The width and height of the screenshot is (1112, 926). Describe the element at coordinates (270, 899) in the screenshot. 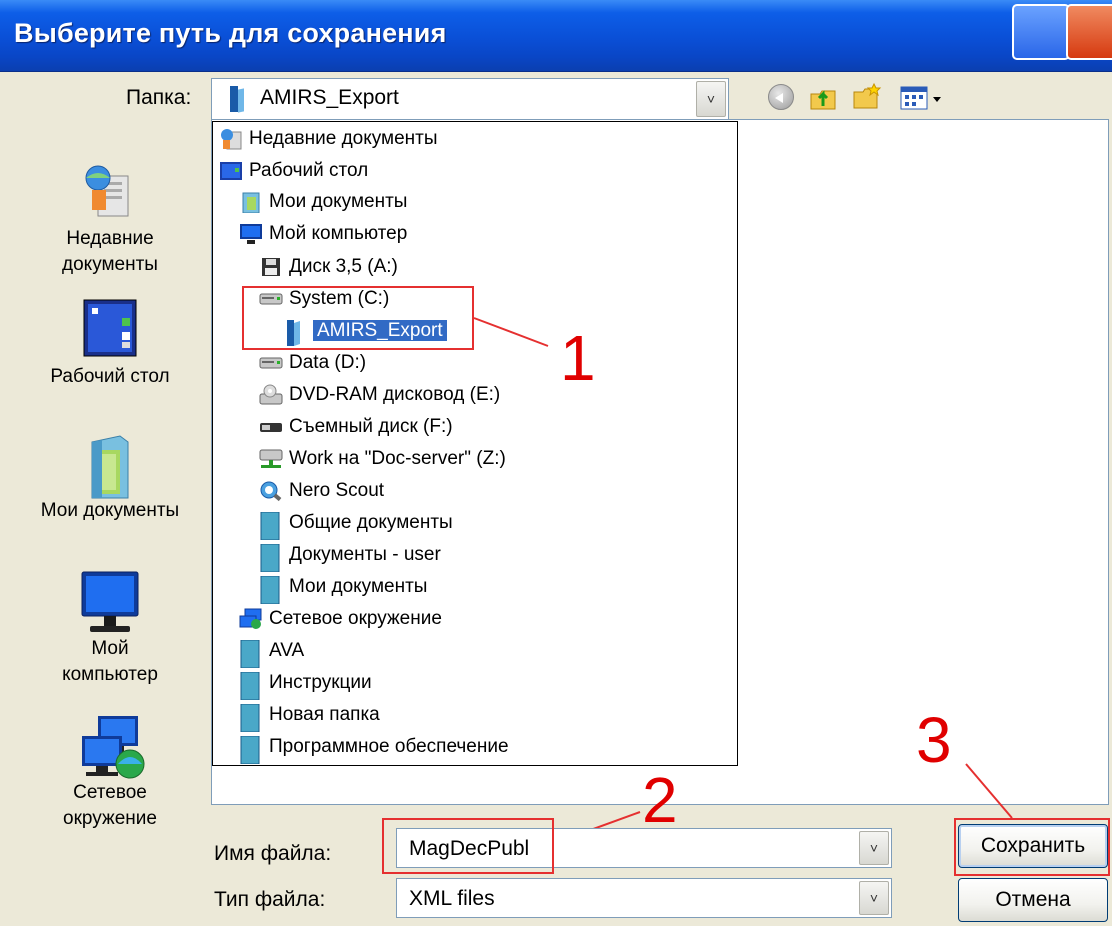

I see `filetype-label: Тип файла:` at that location.